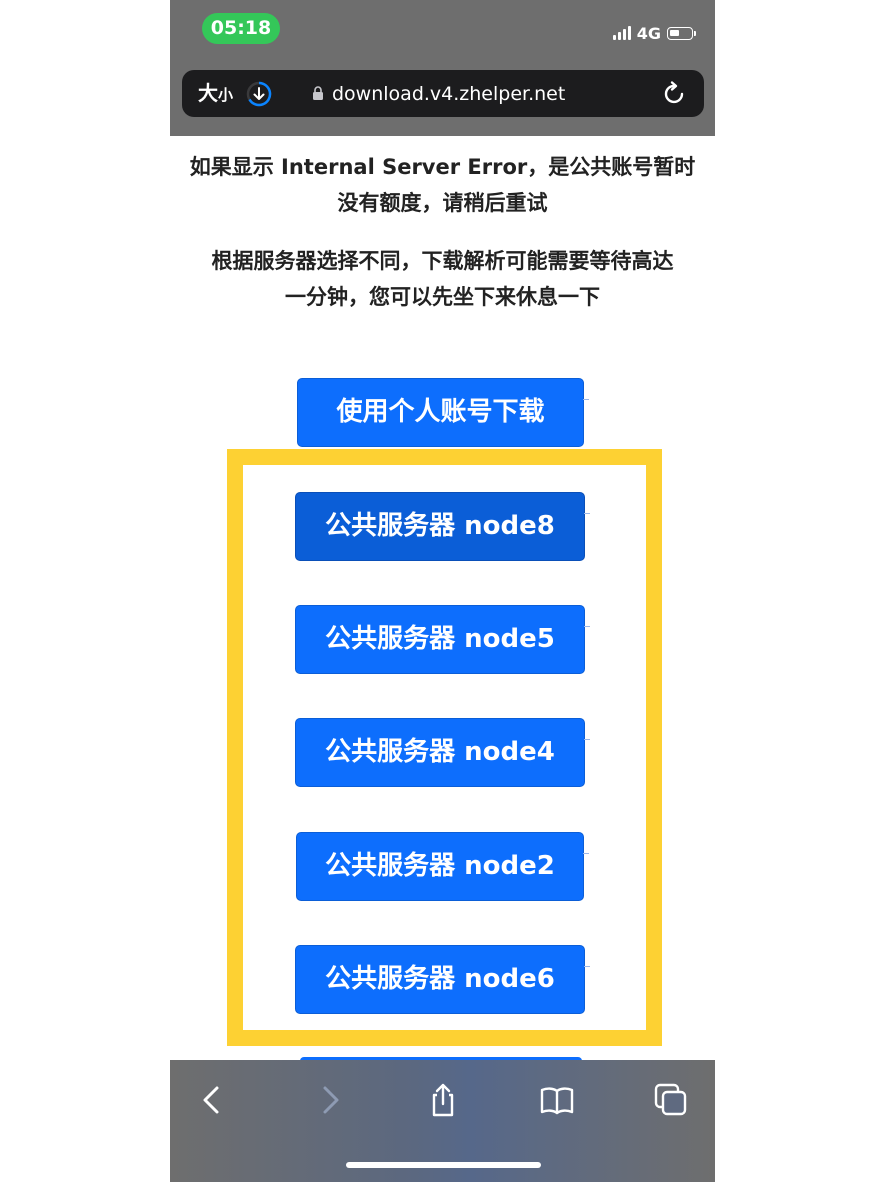  What do you see at coordinates (226, 95) in the screenshot?
I see `text-size-small: 小` at bounding box center [226, 95].